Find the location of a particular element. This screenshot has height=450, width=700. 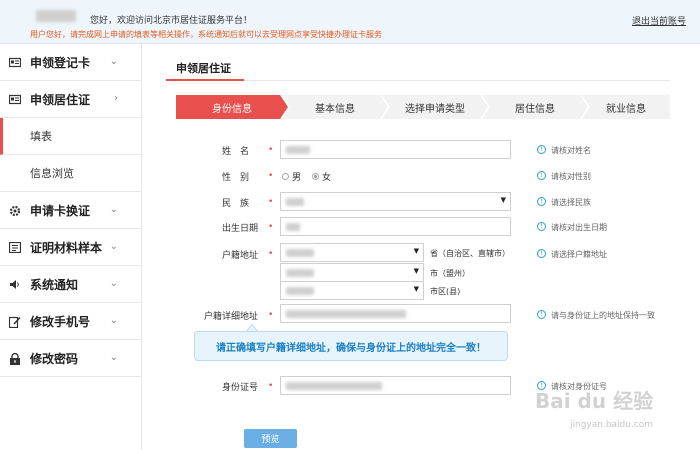

id-number-field is located at coordinates (395, 385).